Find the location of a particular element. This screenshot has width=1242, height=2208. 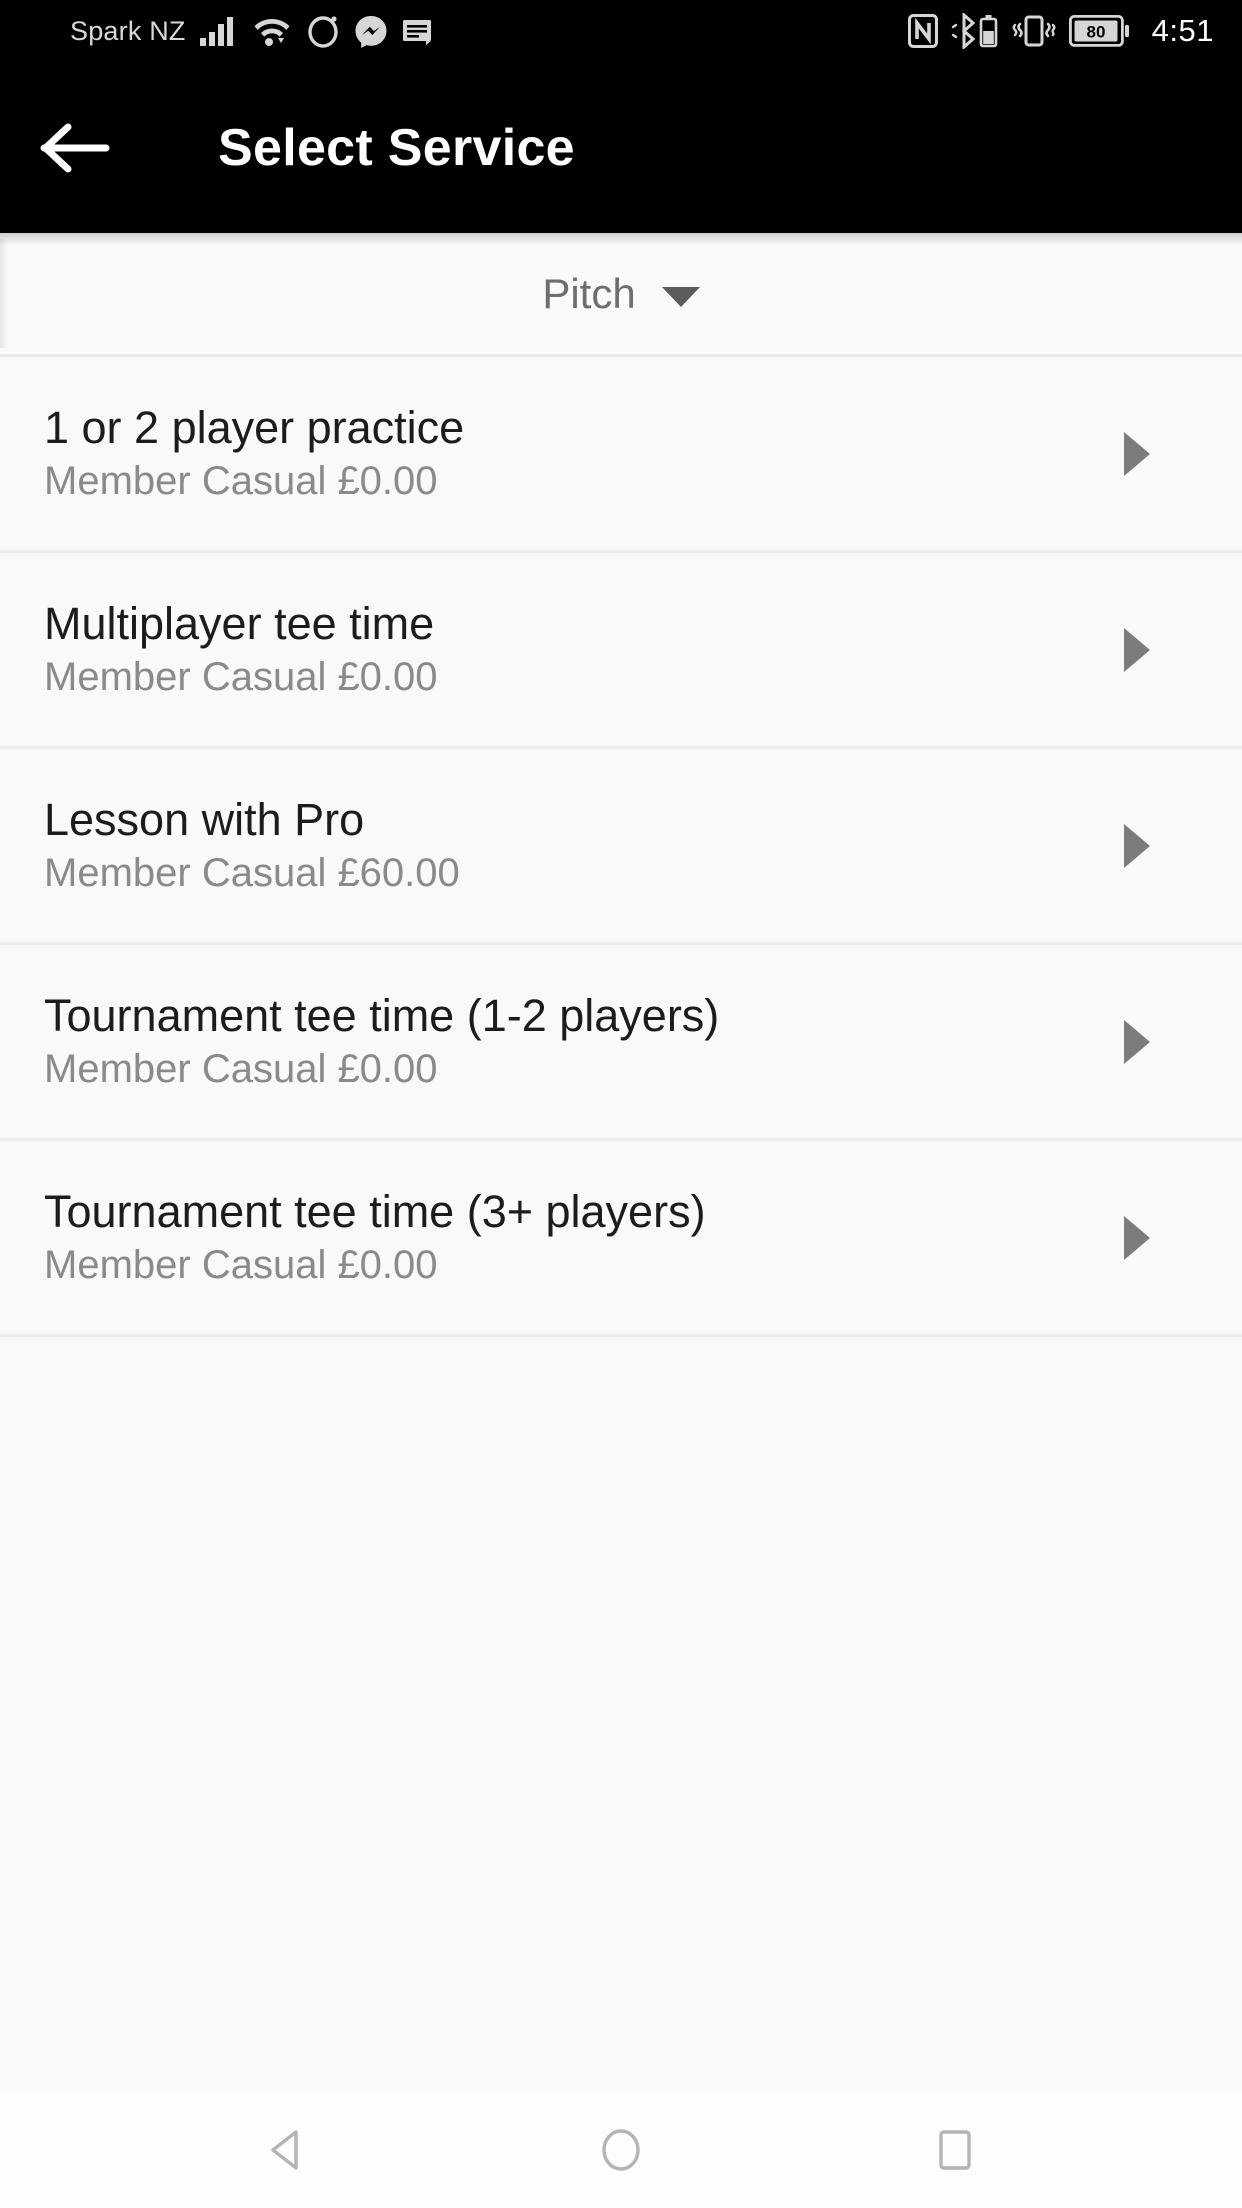

nav-home-icon is located at coordinates (621, 2150).